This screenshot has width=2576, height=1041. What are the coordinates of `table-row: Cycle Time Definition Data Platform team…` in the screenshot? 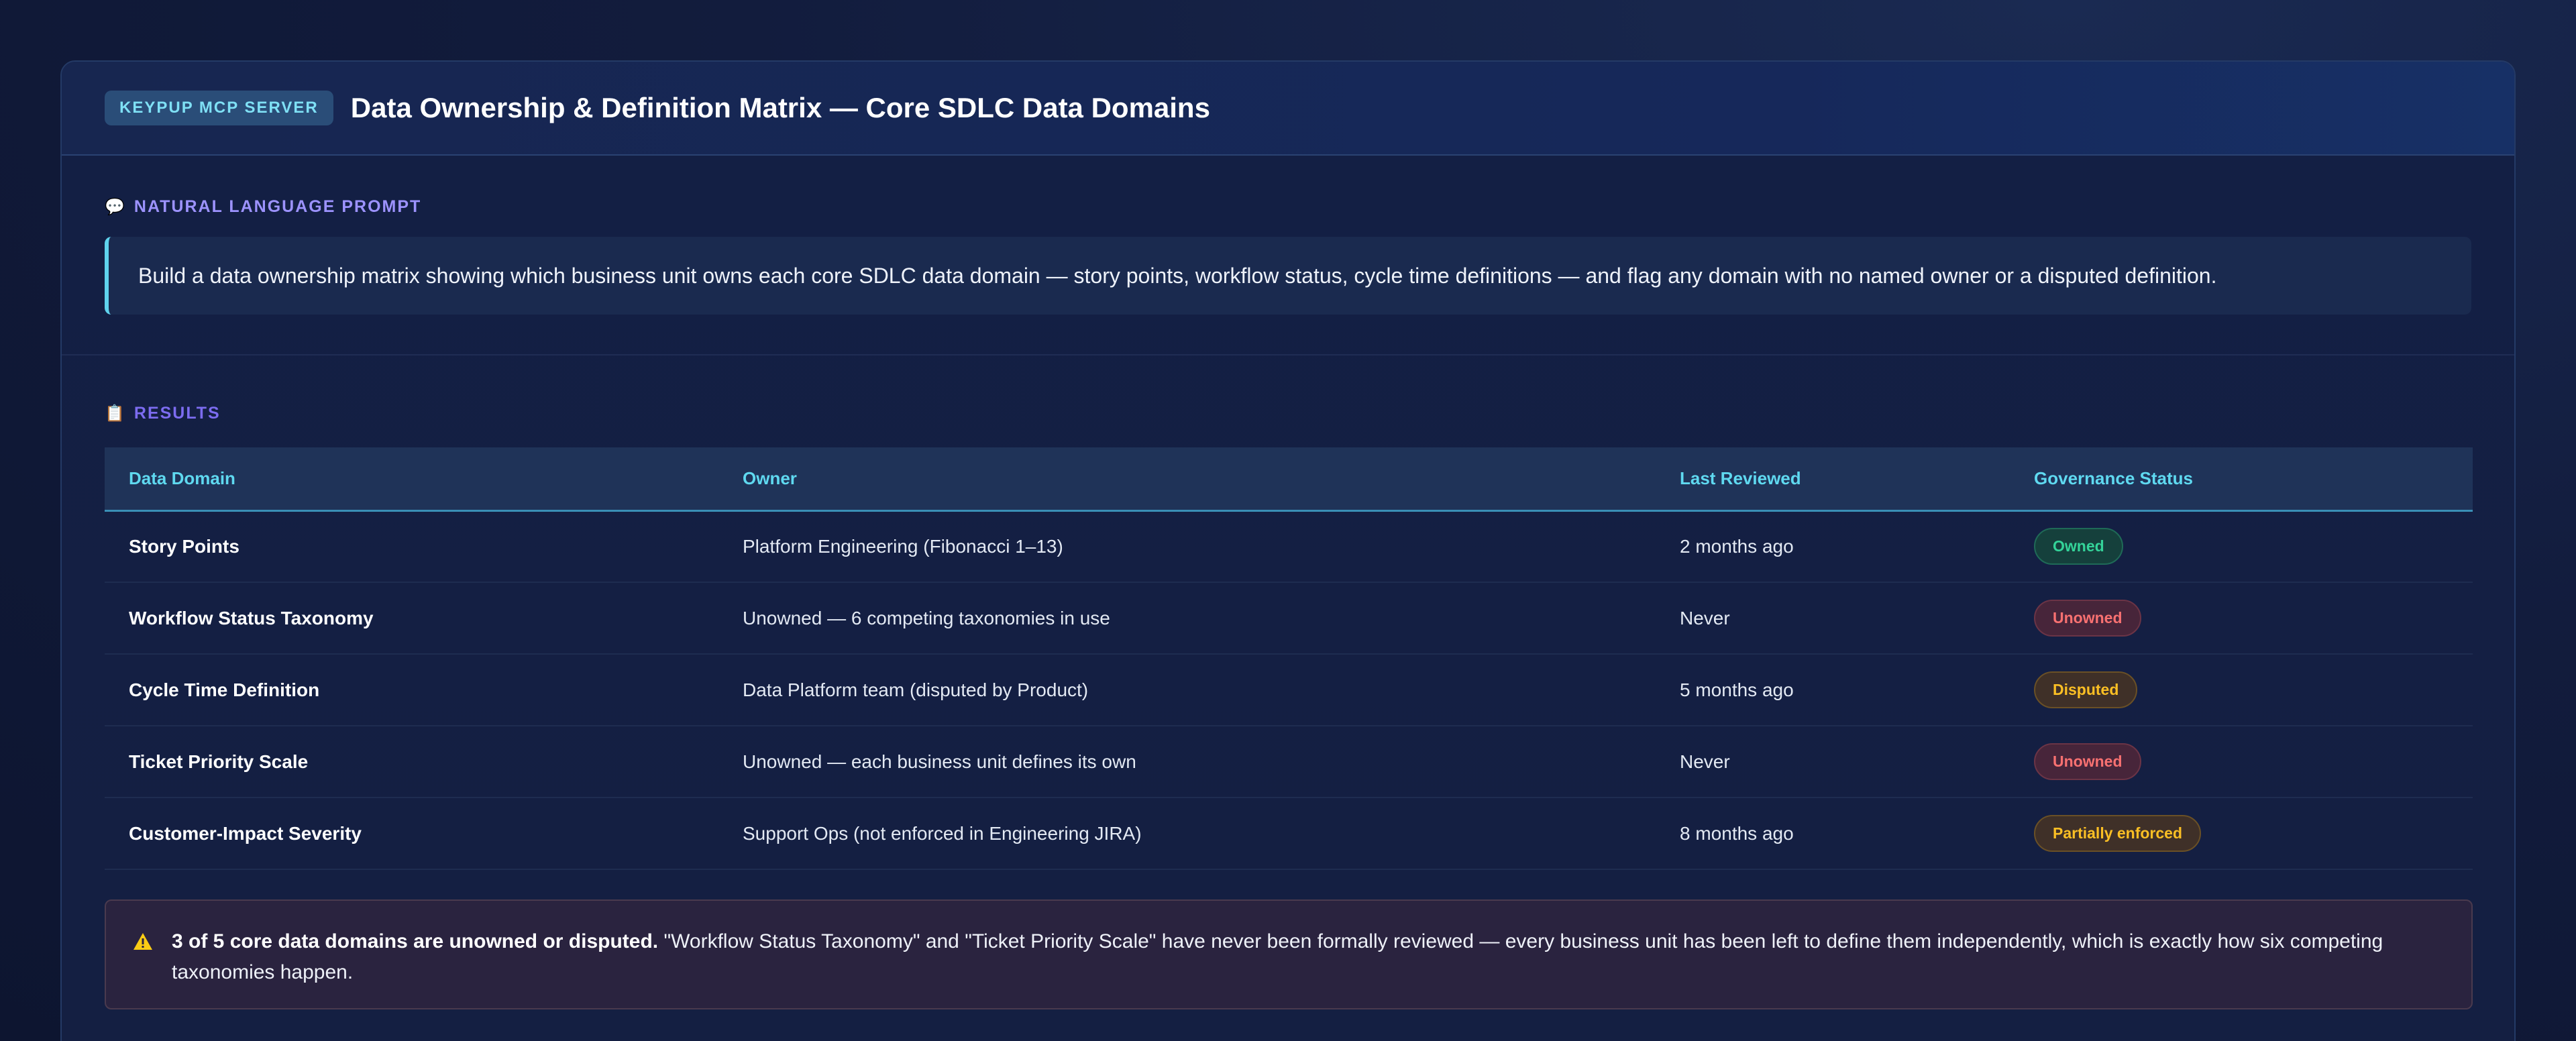 It's located at (1289, 690).